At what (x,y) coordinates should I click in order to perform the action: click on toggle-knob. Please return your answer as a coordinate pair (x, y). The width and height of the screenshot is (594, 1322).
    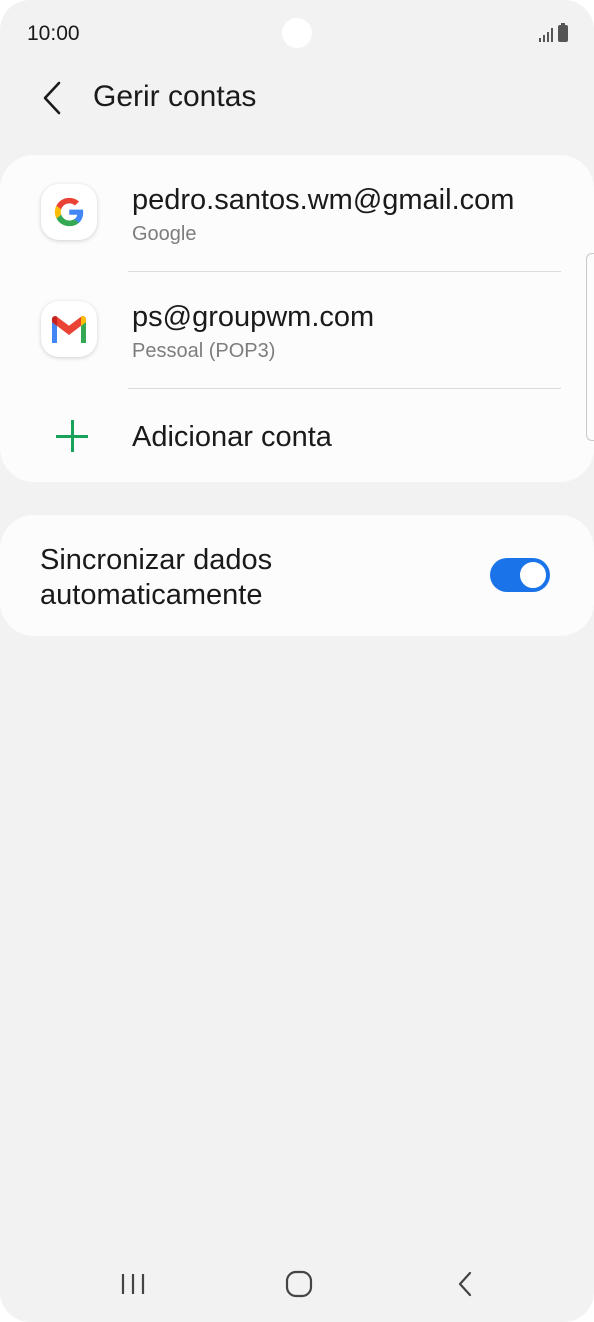
    Looking at the image, I should click on (533, 575).